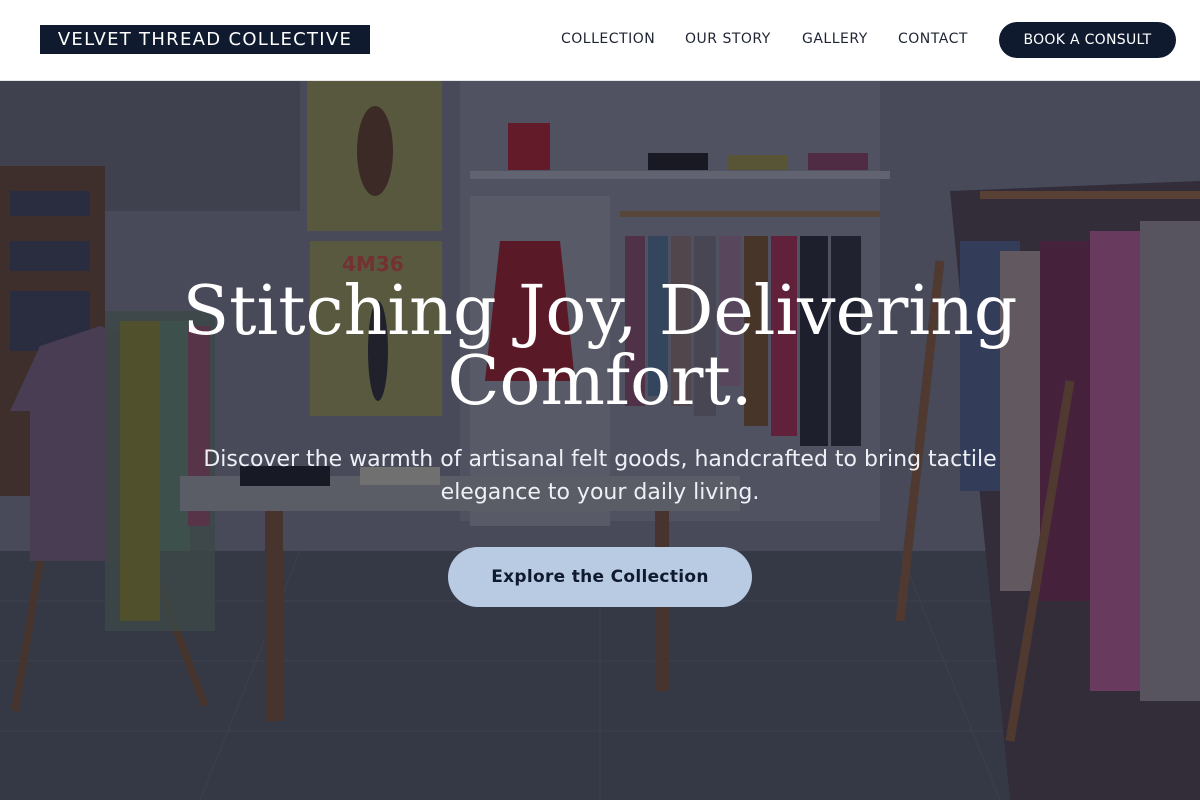 This screenshot has width=1200, height=800. Describe the element at coordinates (835, 39) in the screenshot. I see `nav-link-gallery: GALLERY` at that location.